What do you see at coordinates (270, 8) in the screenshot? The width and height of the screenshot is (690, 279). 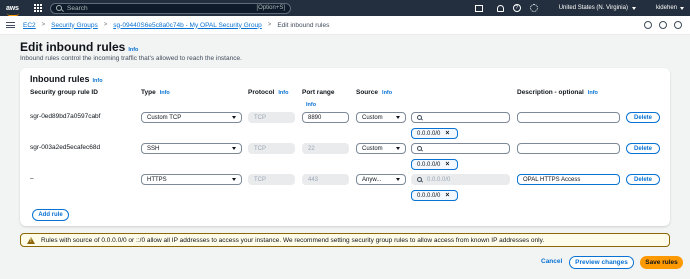 I see `search-shortcut: [Option+S]` at bounding box center [270, 8].